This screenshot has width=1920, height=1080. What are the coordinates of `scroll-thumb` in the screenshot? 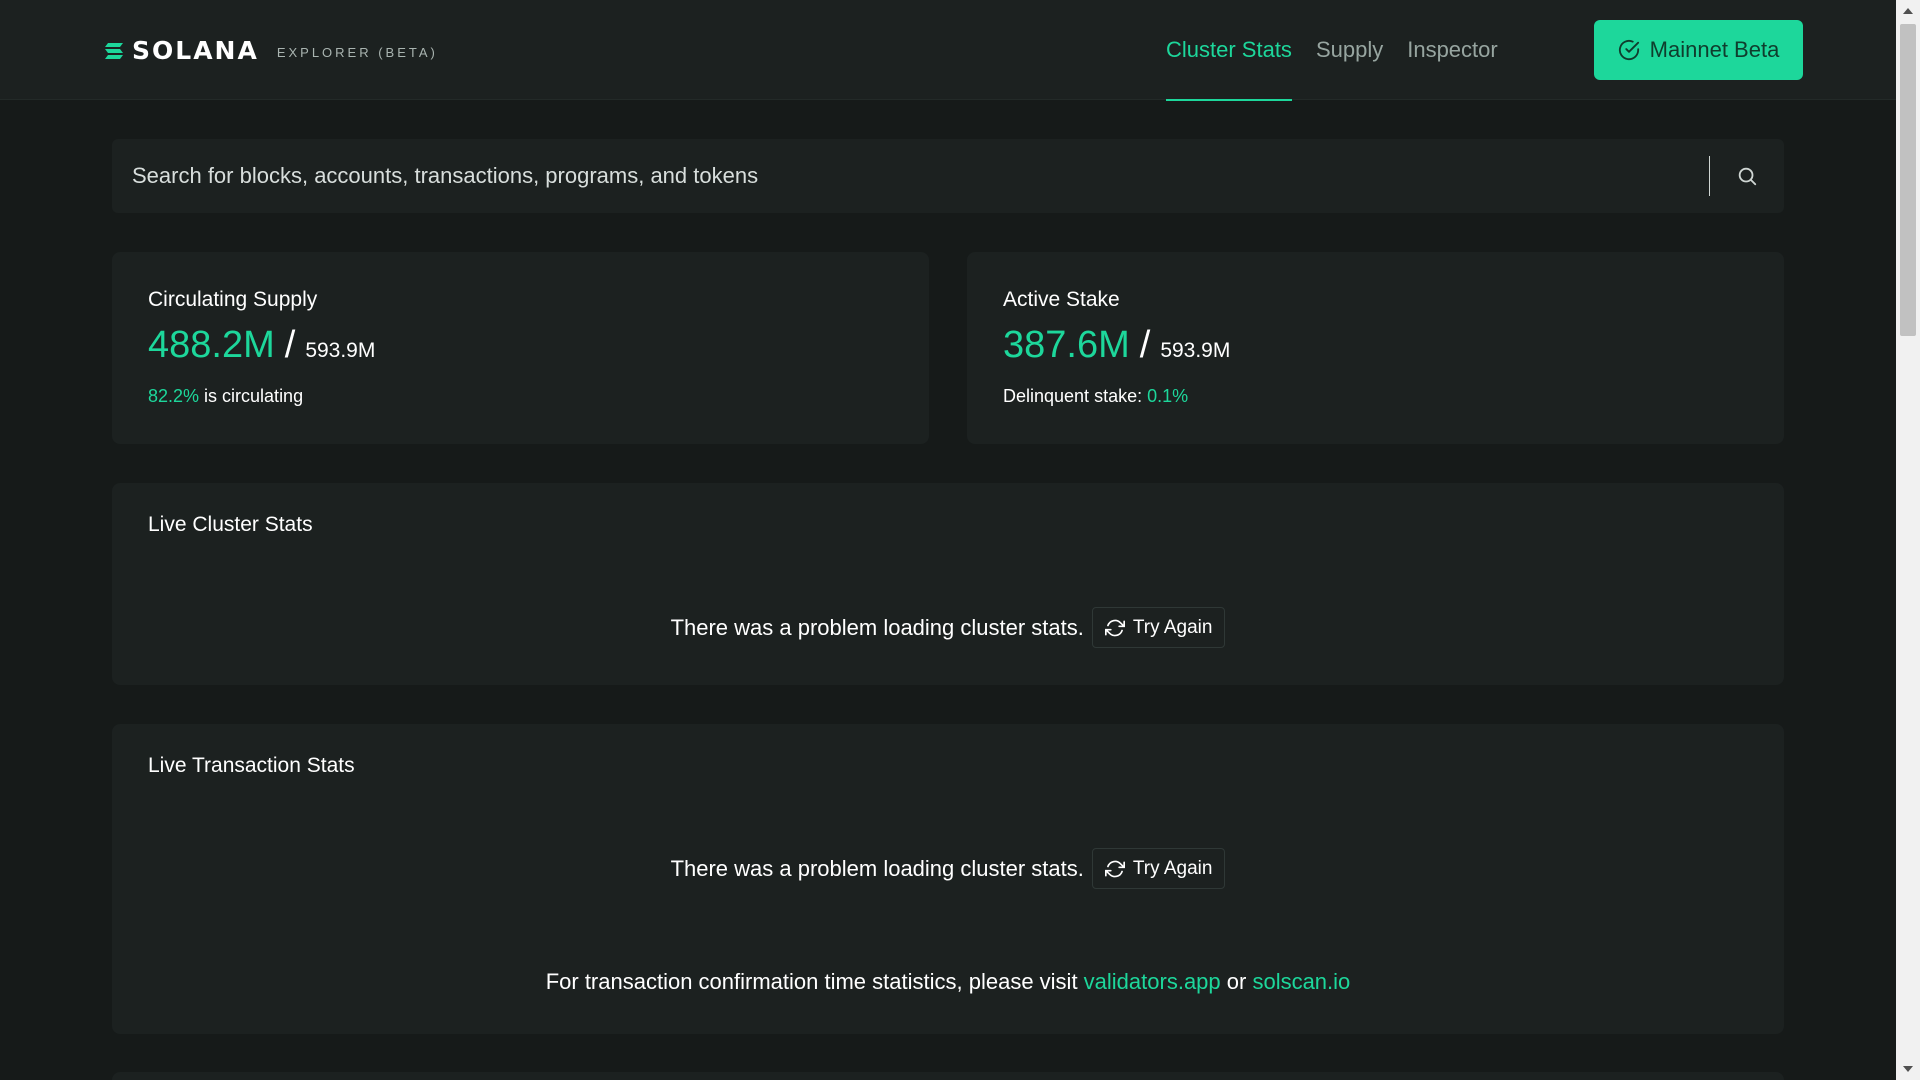 It's located at (1908, 180).